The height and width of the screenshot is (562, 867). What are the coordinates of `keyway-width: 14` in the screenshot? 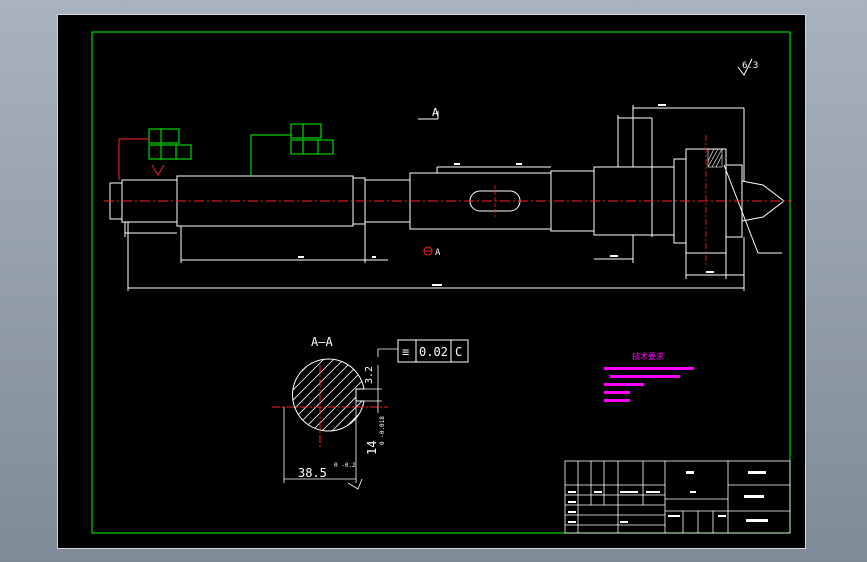 It's located at (372, 448).